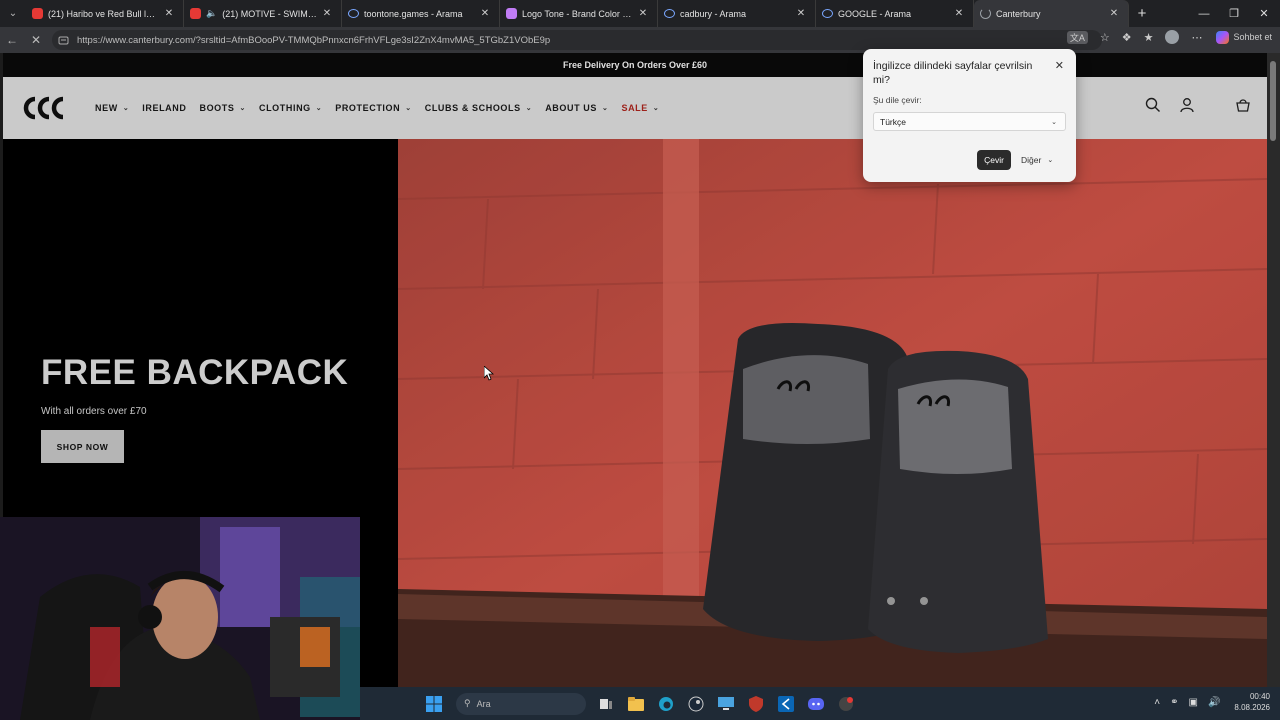 Image resolution: width=1280 pixels, height=720 pixels. What do you see at coordinates (1264, 13) in the screenshot?
I see `close-window-icon: ✕` at bounding box center [1264, 13].